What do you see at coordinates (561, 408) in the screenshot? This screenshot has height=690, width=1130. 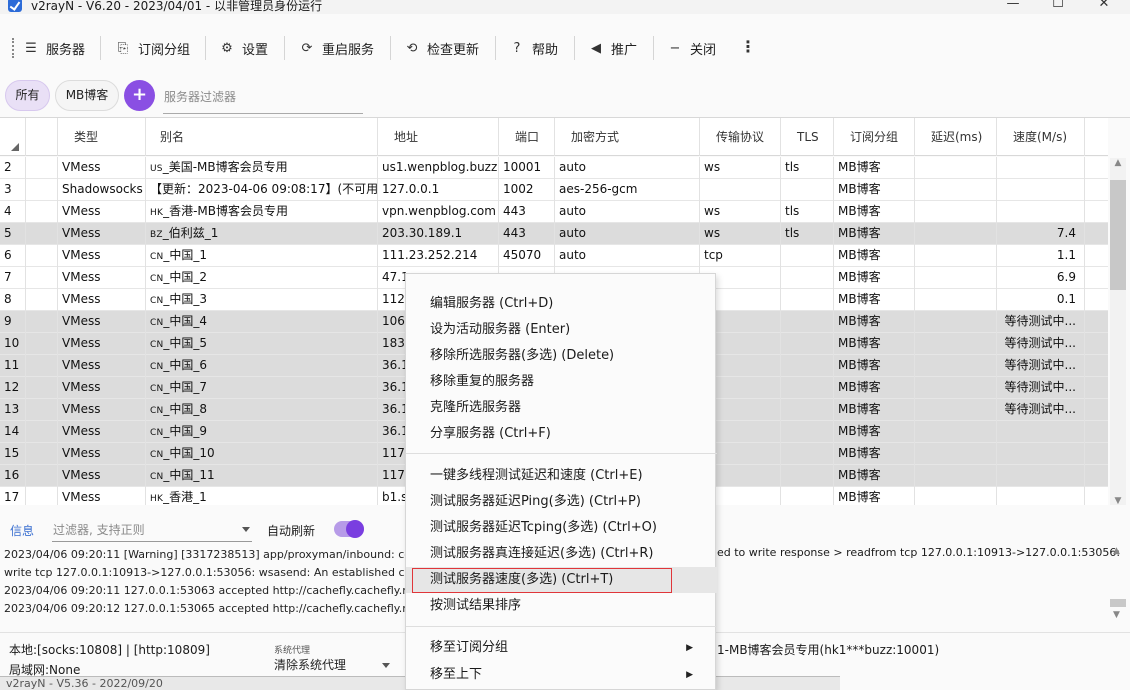 I see `menu-clone-servers: 克隆所选服务器` at bounding box center [561, 408].